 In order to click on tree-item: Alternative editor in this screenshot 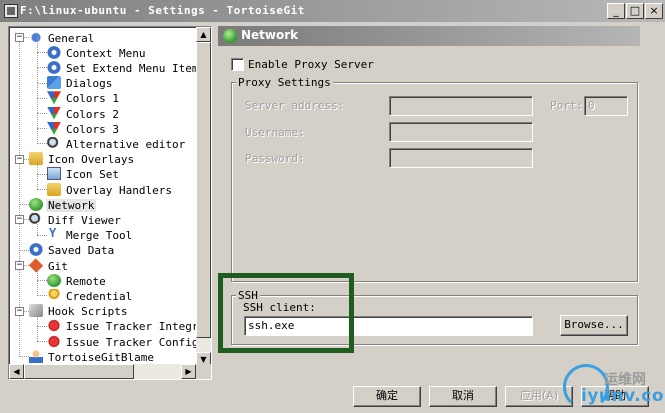, I will do `click(117, 143)`.